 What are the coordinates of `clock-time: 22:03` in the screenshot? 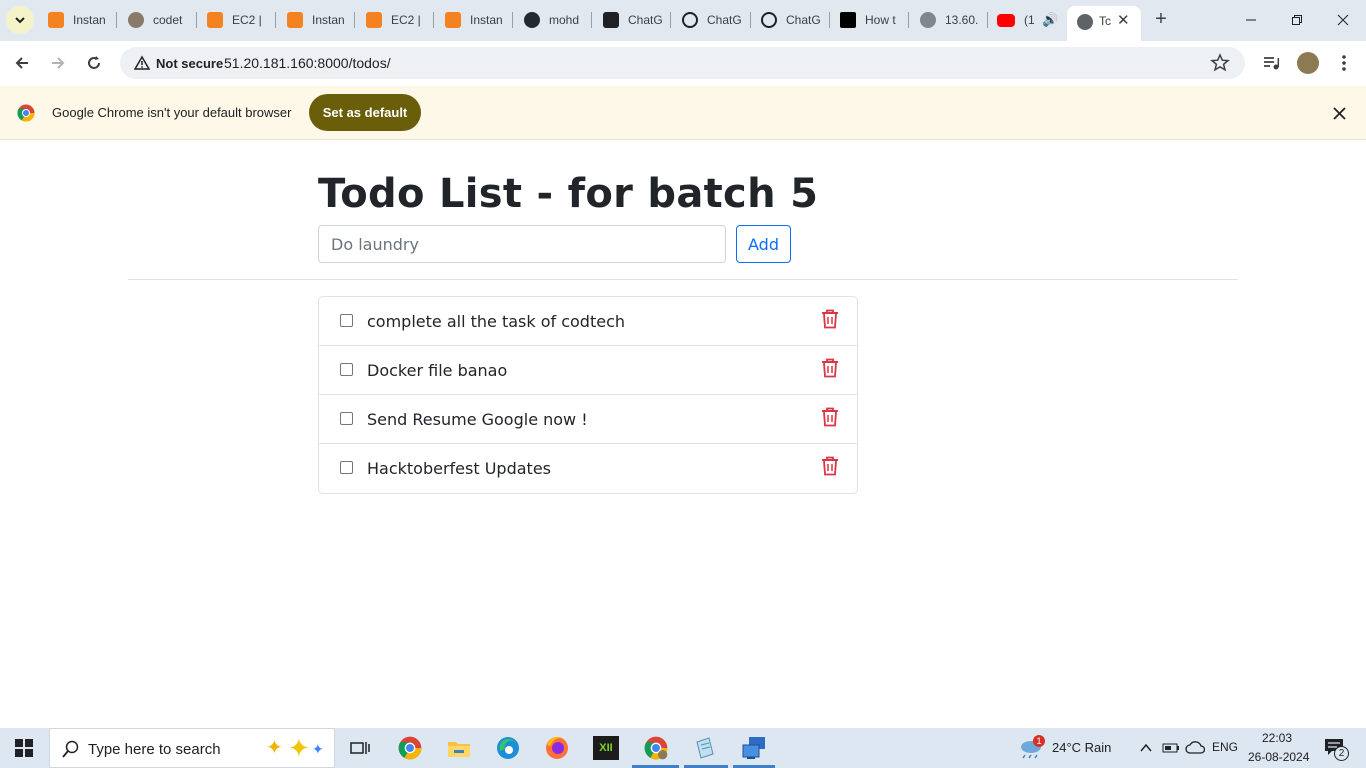 It's located at (1277, 738).